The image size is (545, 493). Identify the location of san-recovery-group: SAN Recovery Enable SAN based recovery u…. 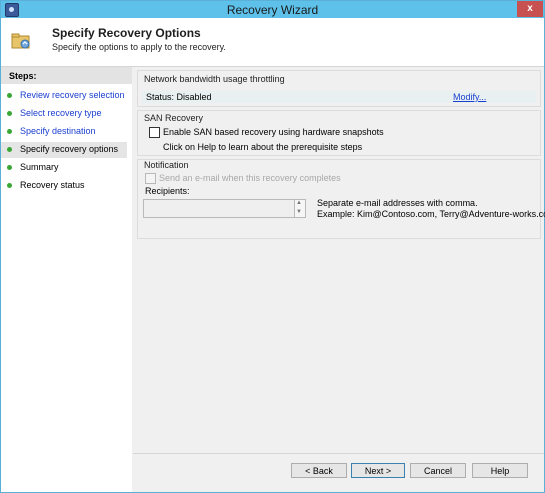
(339, 133).